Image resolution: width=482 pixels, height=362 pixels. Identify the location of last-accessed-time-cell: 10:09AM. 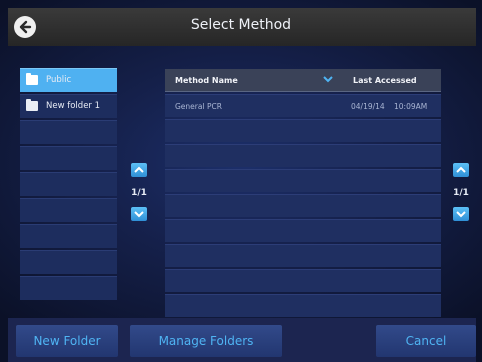
(411, 106).